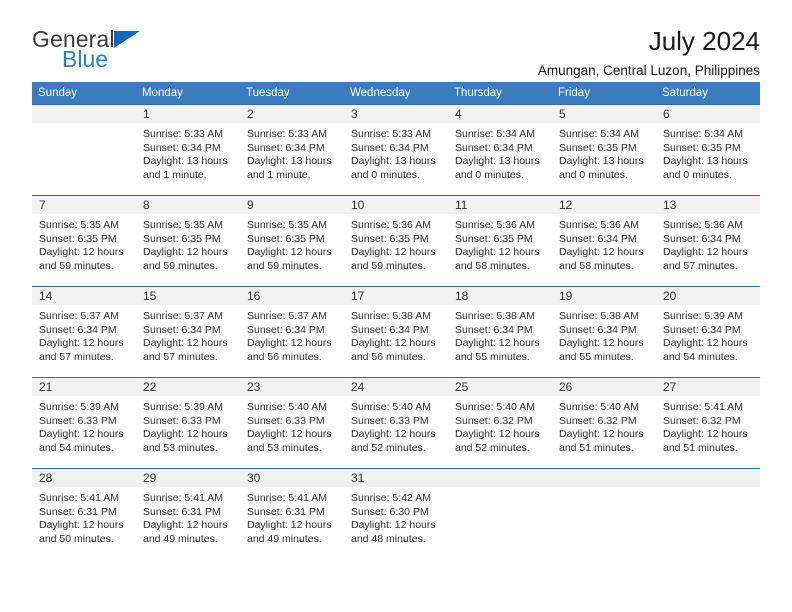  What do you see at coordinates (500, 93) in the screenshot?
I see `weekday-header-thursday: Thursday` at bounding box center [500, 93].